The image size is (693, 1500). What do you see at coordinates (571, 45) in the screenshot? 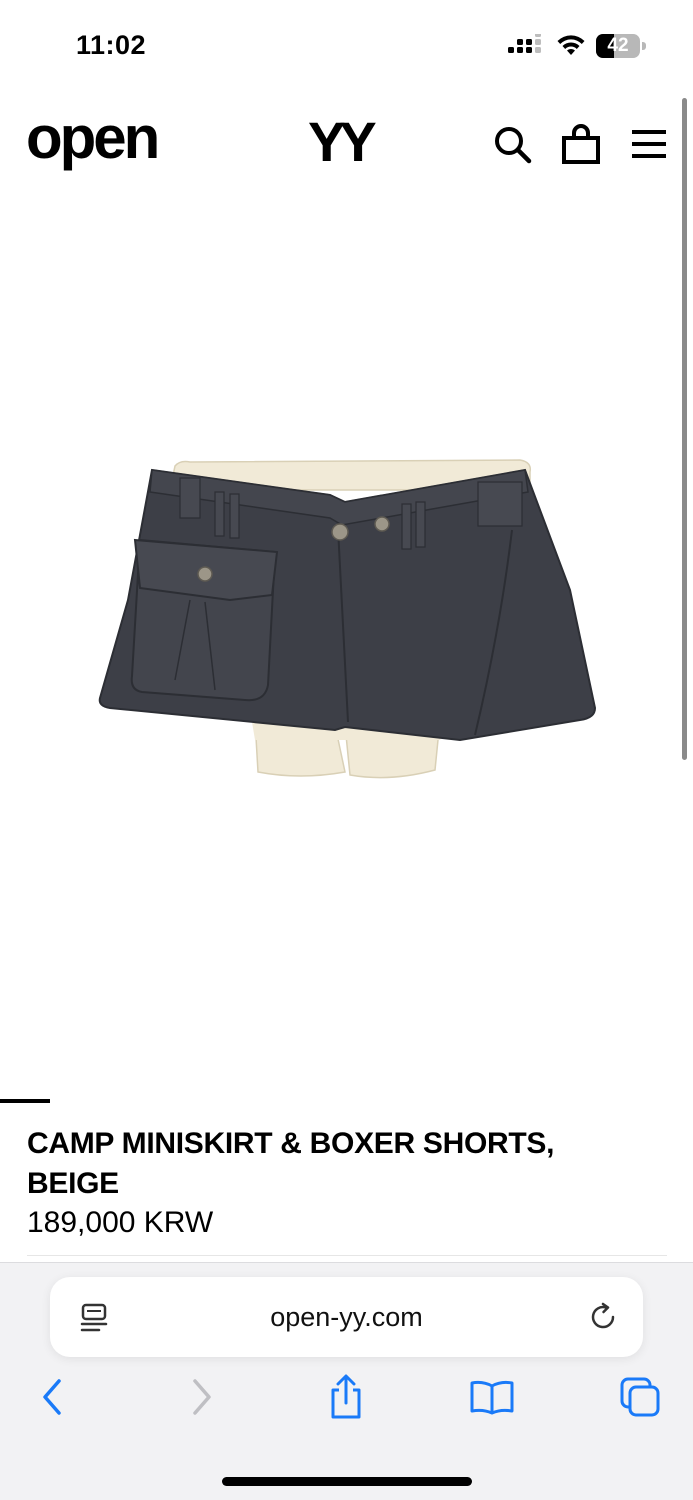
I see `wifi-icon` at bounding box center [571, 45].